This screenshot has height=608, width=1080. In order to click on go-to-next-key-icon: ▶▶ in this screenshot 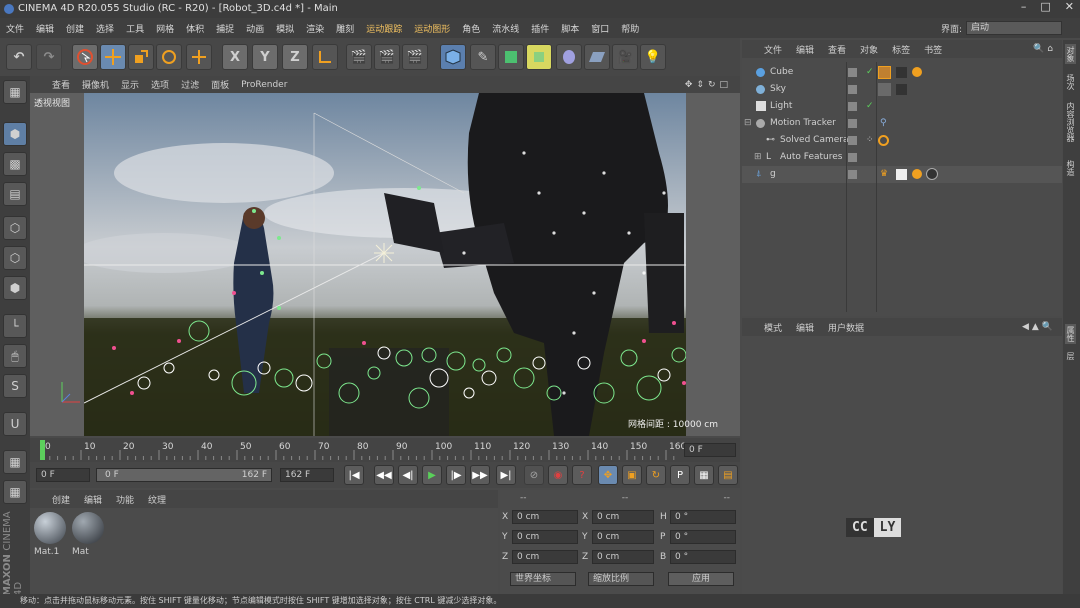, I will do `click(480, 475)`.